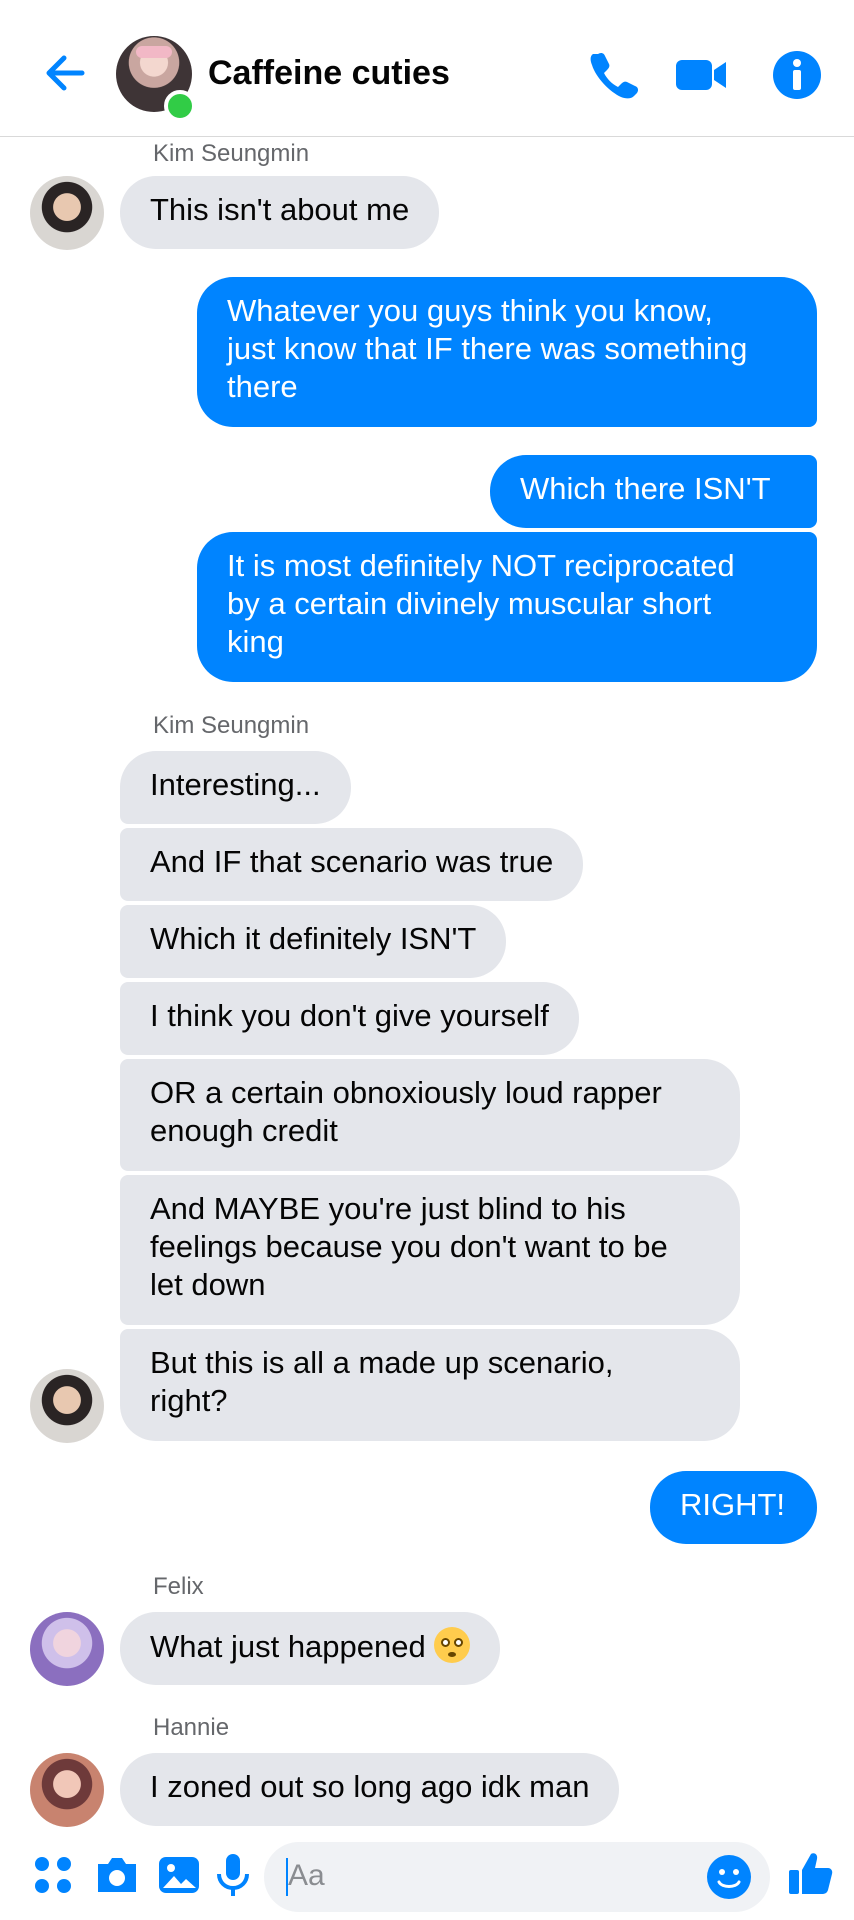 Image resolution: width=854 pixels, height=1920 pixels. I want to click on online-status-dot, so click(180, 106).